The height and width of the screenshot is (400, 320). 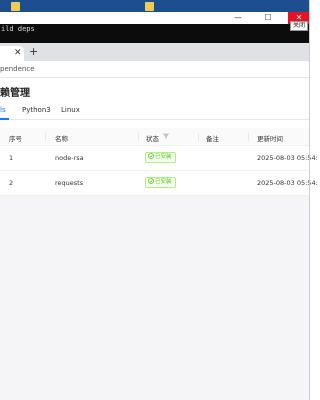 I want to click on tab-linux: Linux, so click(x=70, y=110).